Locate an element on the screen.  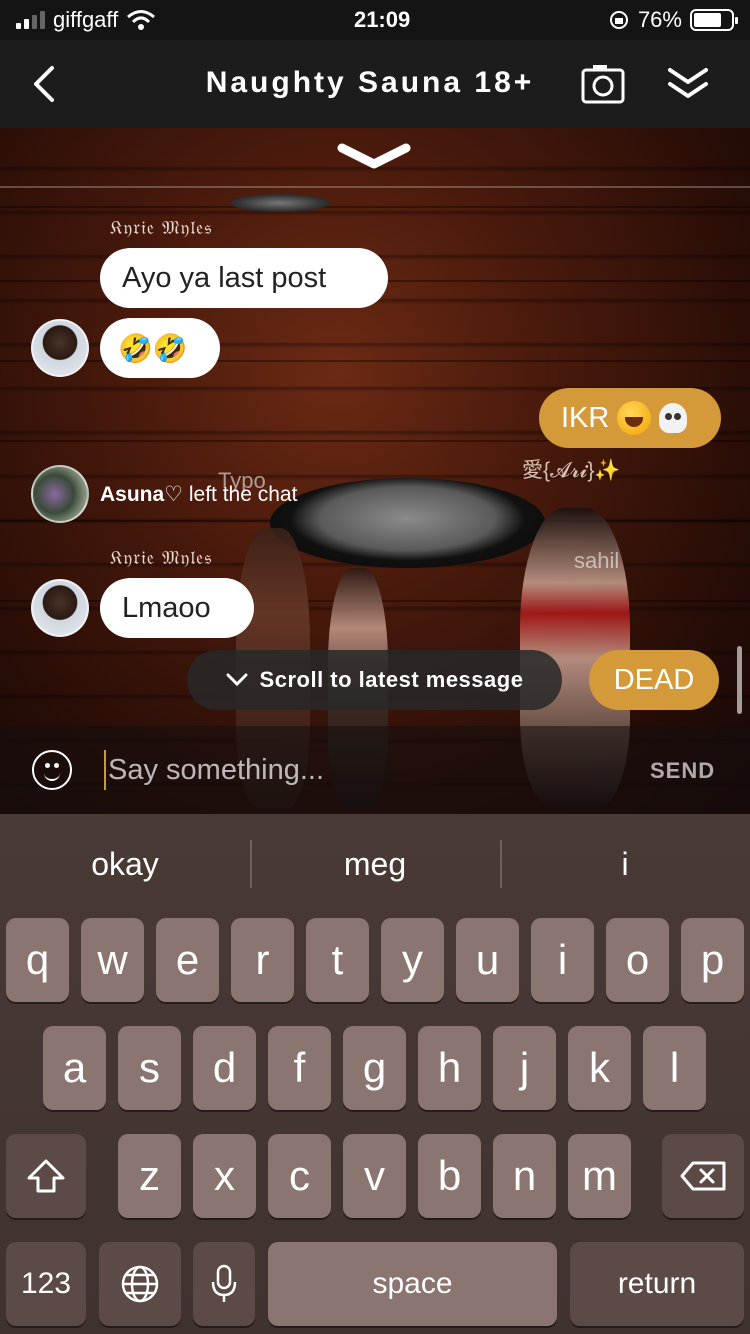
message-text: IKR is located at coordinates (585, 417).